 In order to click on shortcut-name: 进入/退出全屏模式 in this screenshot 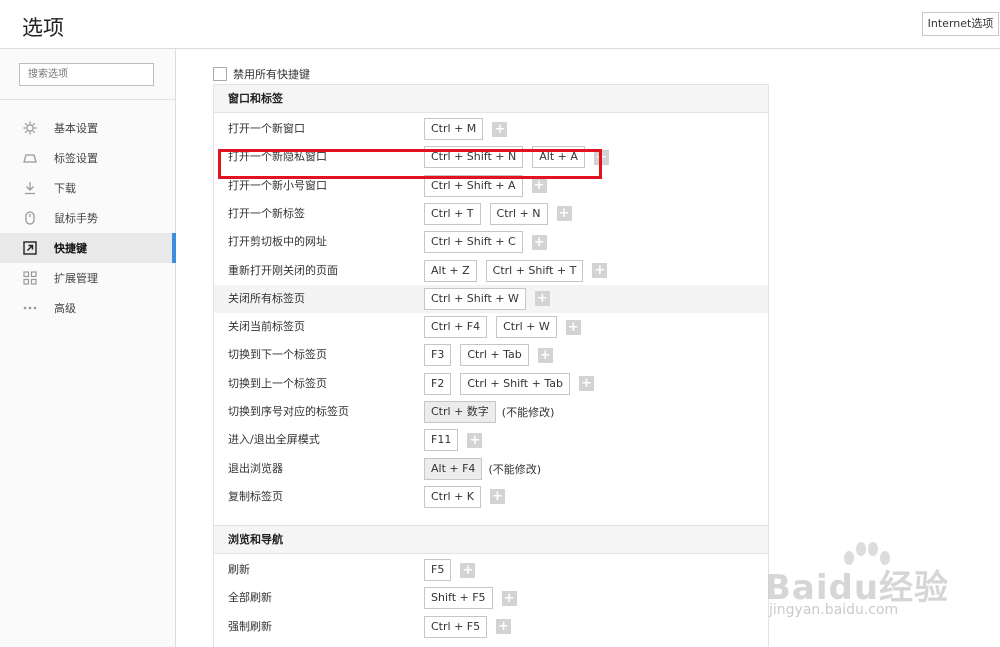, I will do `click(274, 440)`.